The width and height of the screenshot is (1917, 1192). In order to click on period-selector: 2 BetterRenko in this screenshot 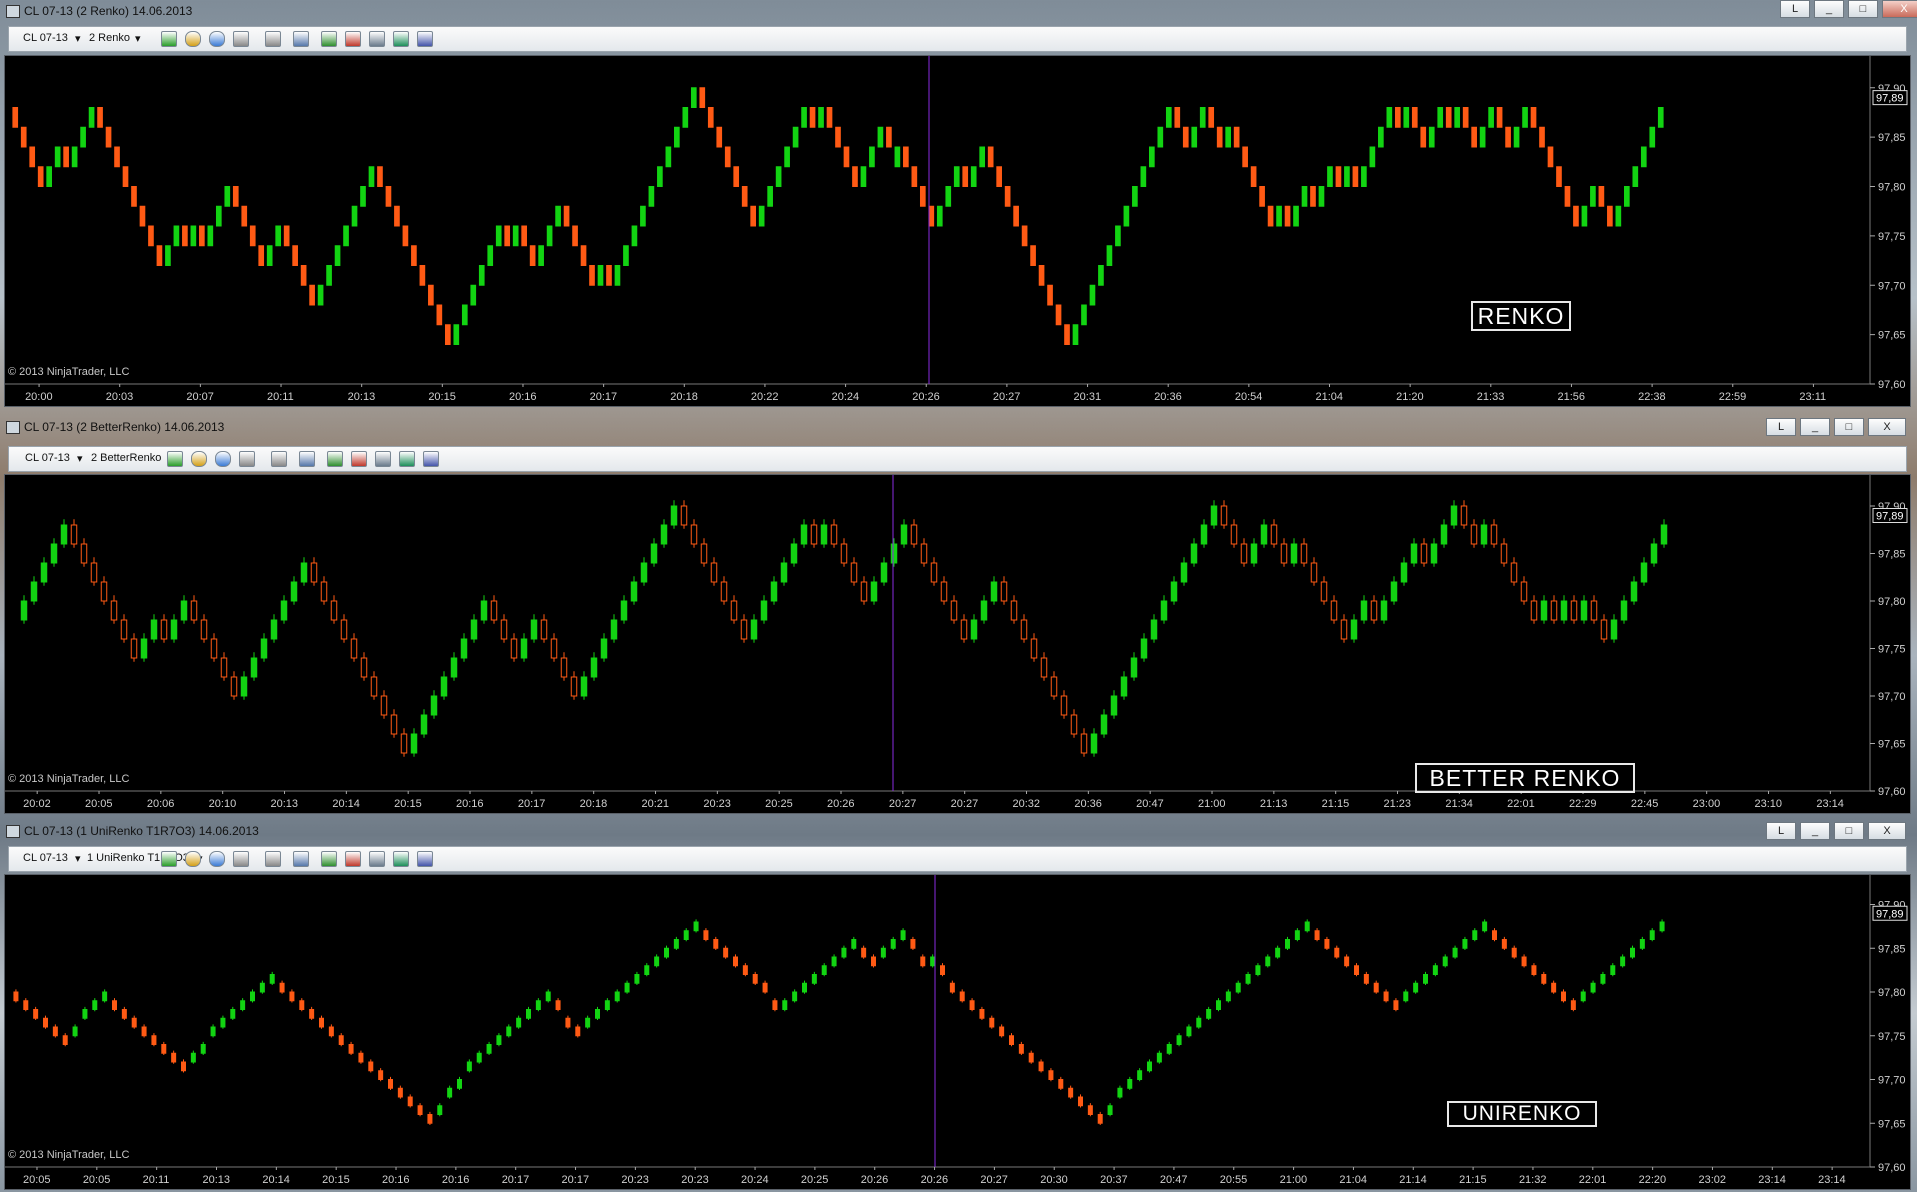, I will do `click(126, 458)`.